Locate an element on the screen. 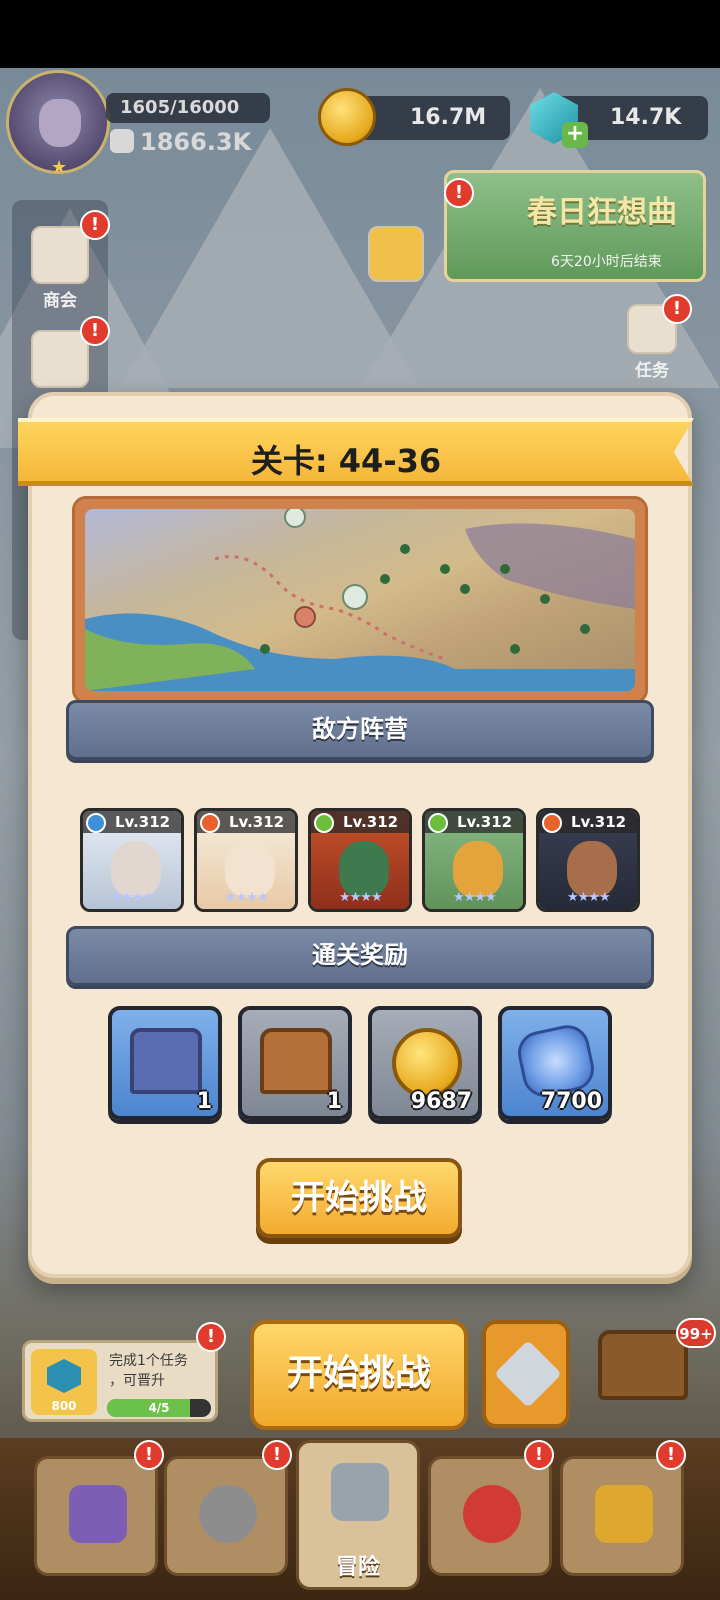  trophy-icon is located at coordinates (624, 1514).